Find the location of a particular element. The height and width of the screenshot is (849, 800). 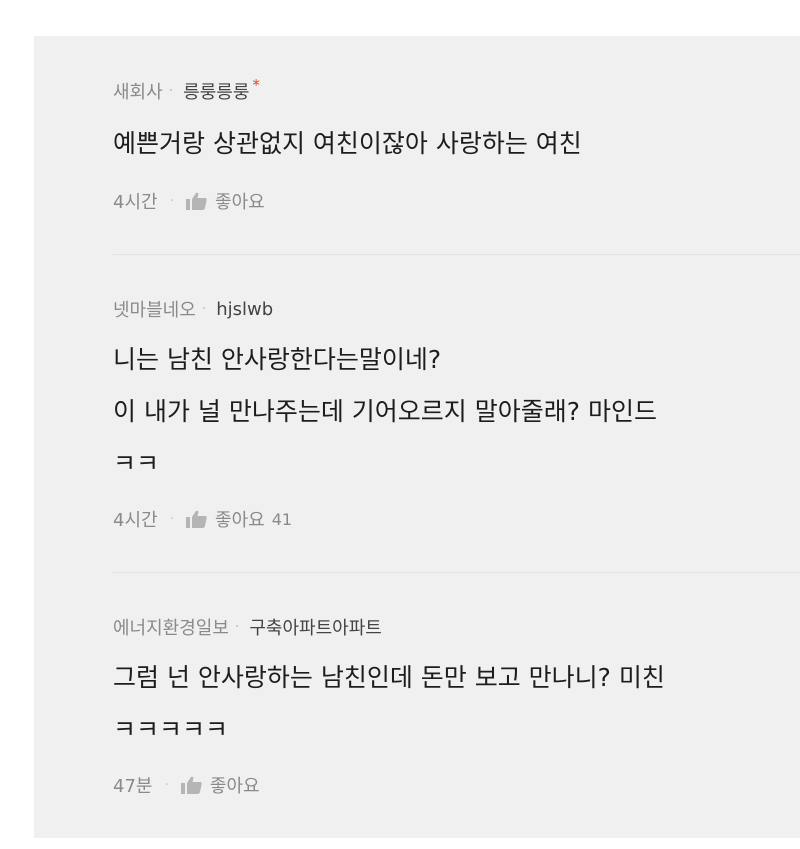

like-count: 41 is located at coordinates (282, 519).